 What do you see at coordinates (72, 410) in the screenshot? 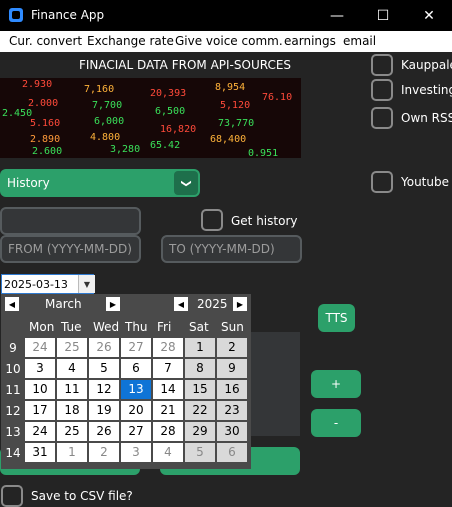
I see `calendar-day: 18` at bounding box center [72, 410].